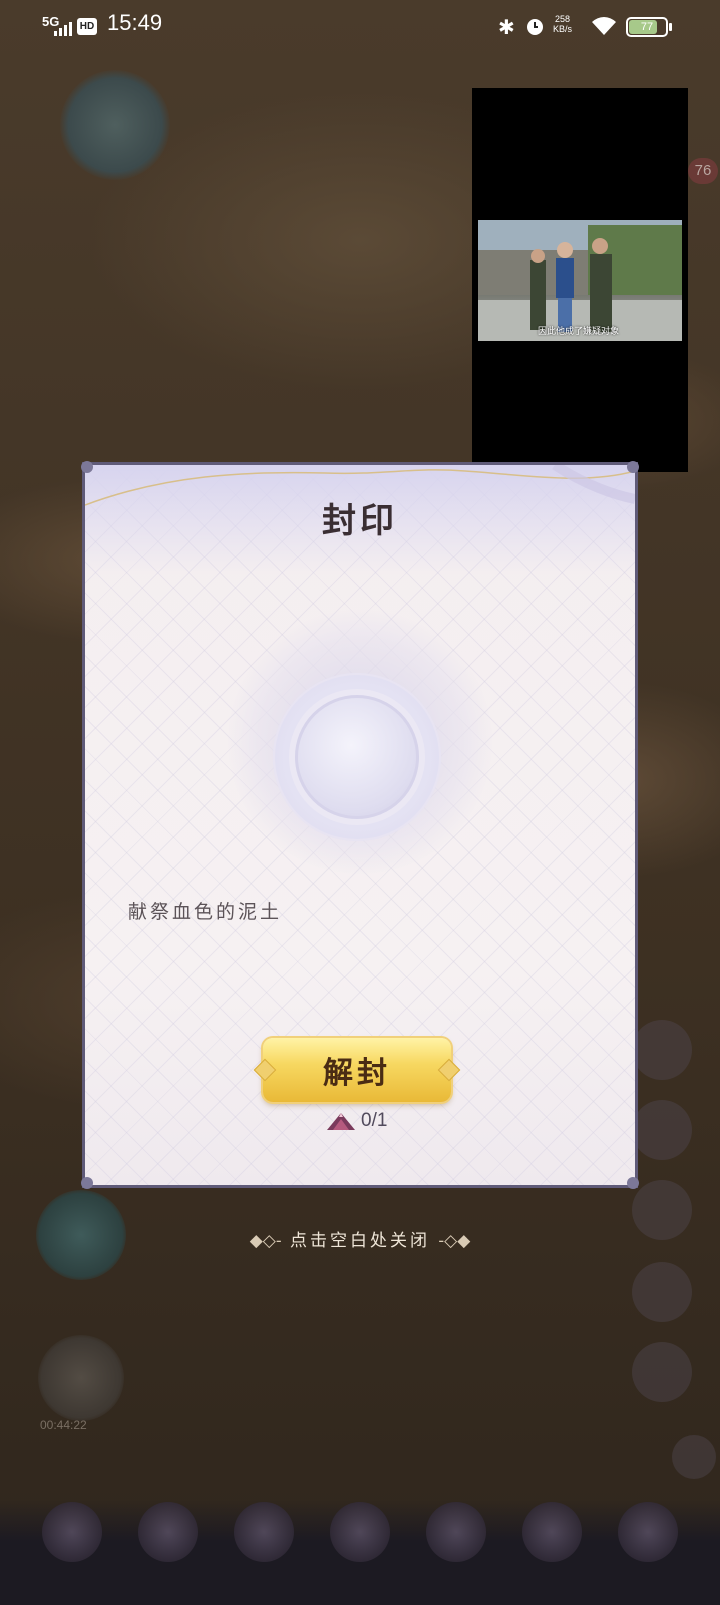 This screenshot has width=720, height=1605. Describe the element at coordinates (115, 125) in the screenshot. I see `top-left-event-badge` at that location.